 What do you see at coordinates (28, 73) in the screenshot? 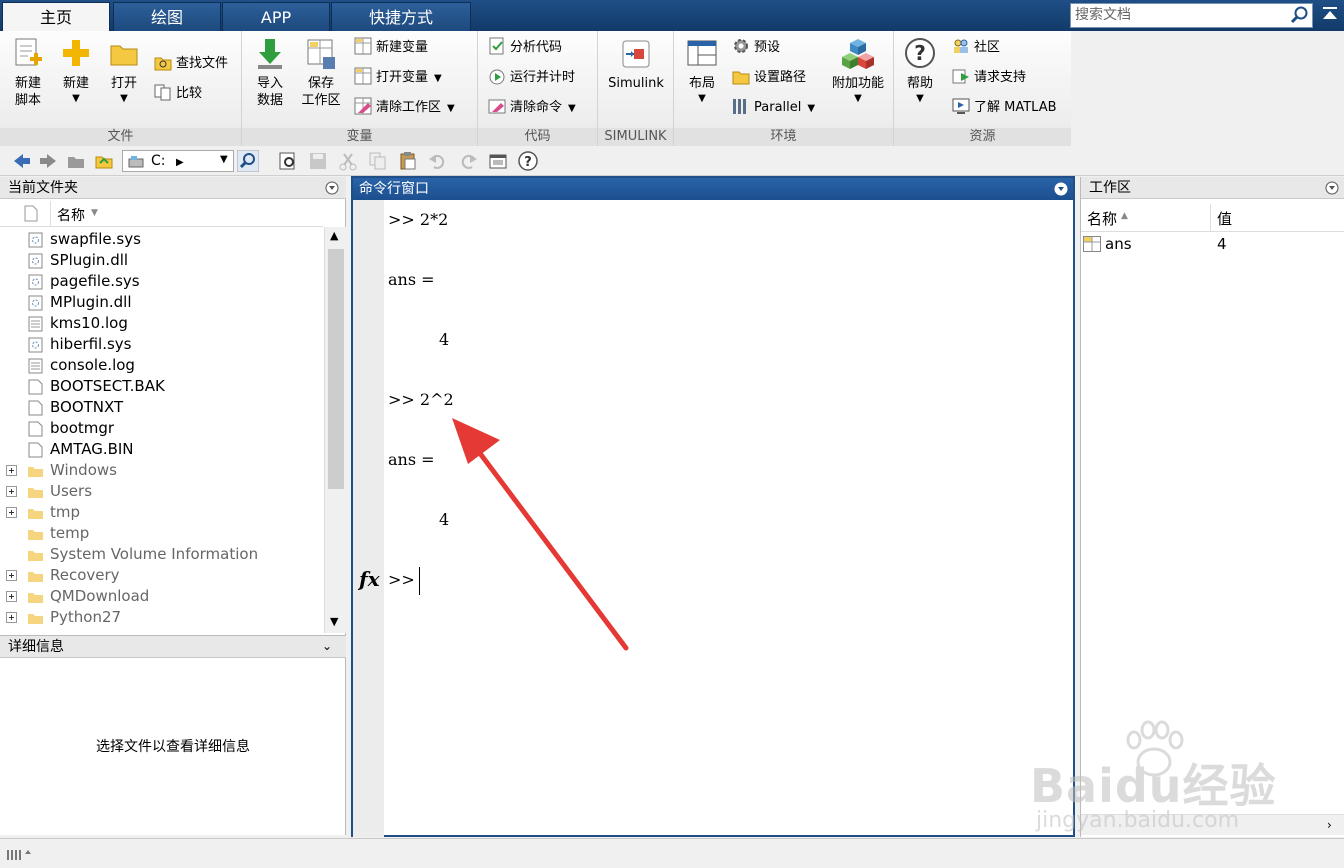
I see `new-script-button: 新建 脚本` at bounding box center [28, 73].